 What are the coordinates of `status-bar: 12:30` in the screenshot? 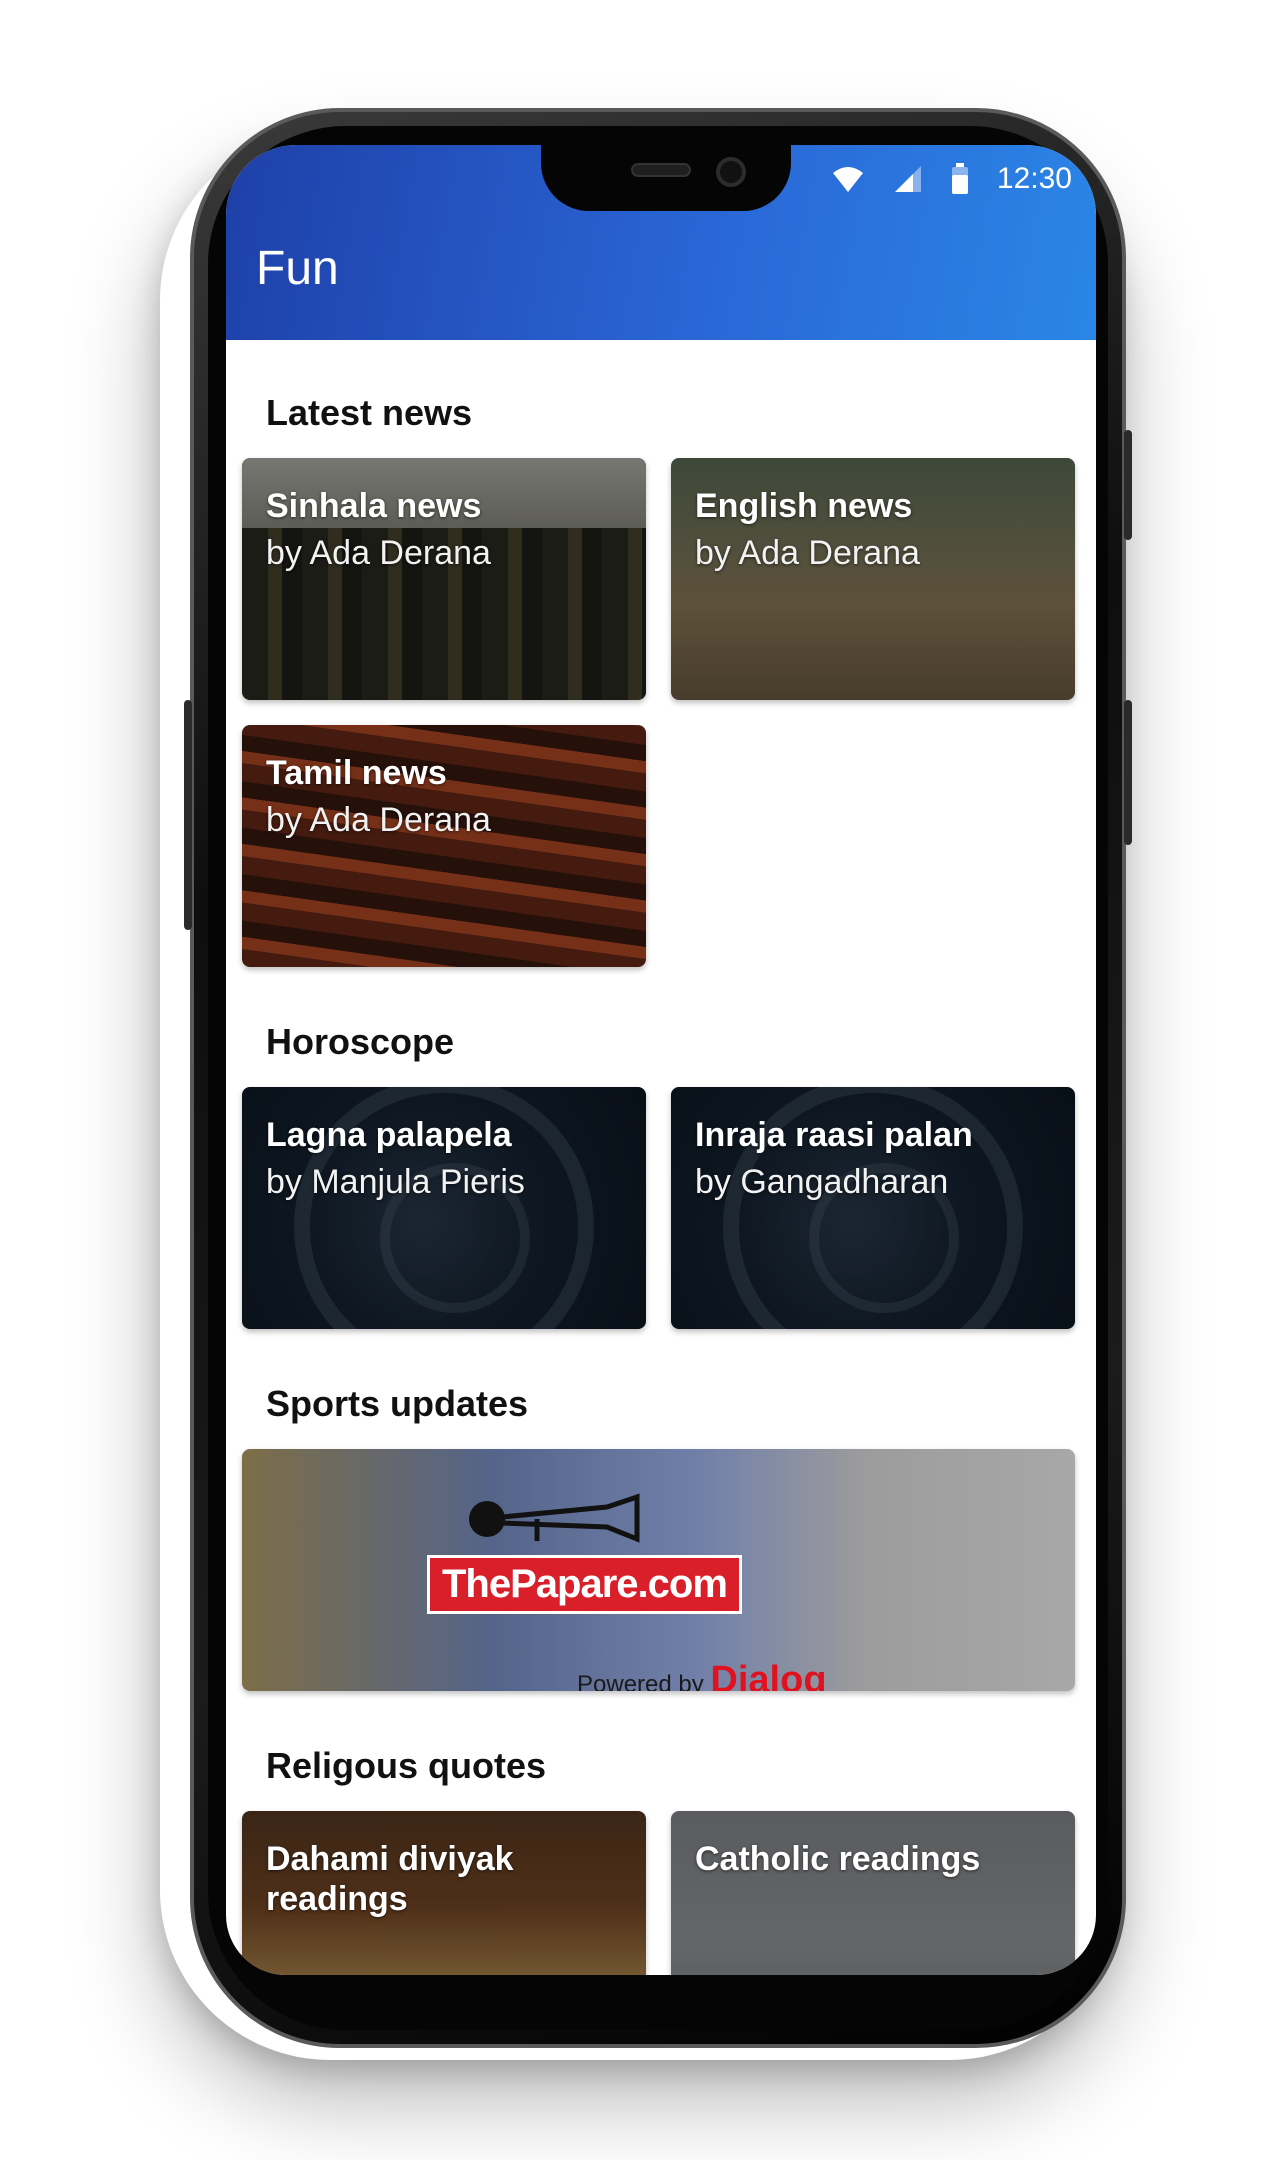 It's located at (951, 179).